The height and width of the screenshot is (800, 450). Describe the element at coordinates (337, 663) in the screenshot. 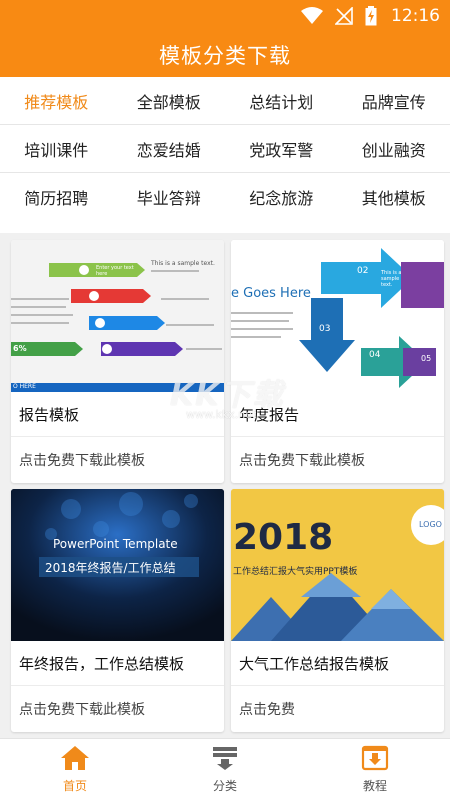

I see `template-title: 大气工作总结报告模板` at that location.